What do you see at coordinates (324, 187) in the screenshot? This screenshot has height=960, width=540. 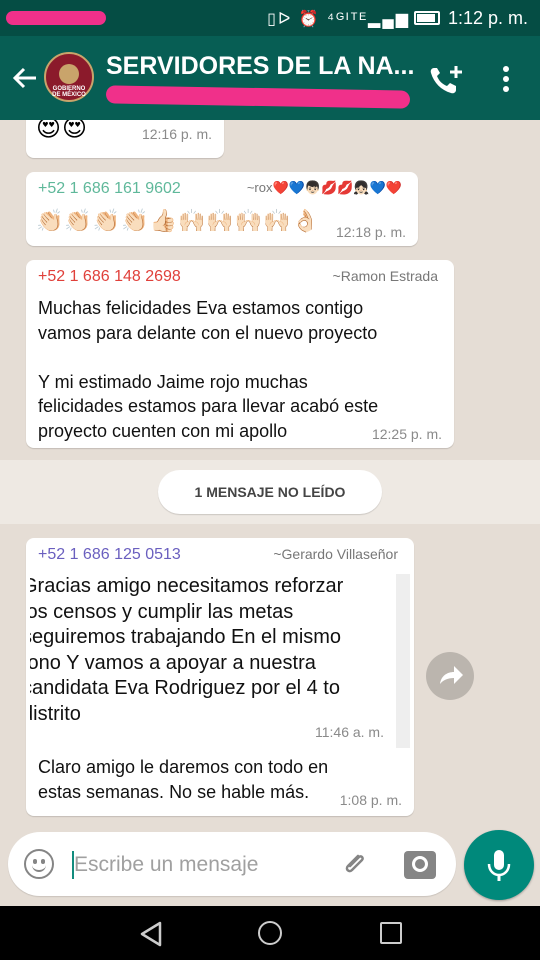 I see `sender-alias: ~rox❤️💙👦🏻💋💋👧🏻💙❤️` at bounding box center [324, 187].